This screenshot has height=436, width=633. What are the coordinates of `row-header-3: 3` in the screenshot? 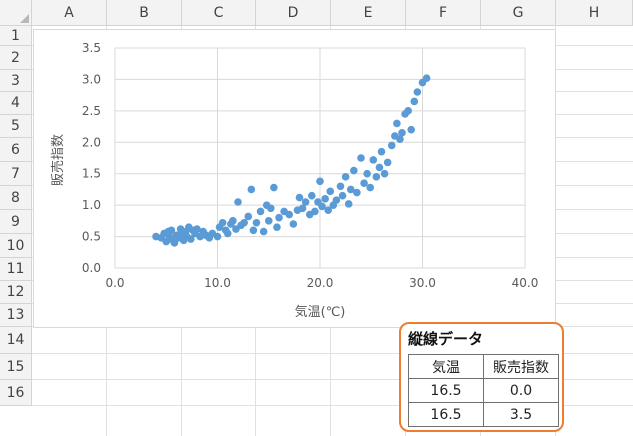 It's located at (16, 81).